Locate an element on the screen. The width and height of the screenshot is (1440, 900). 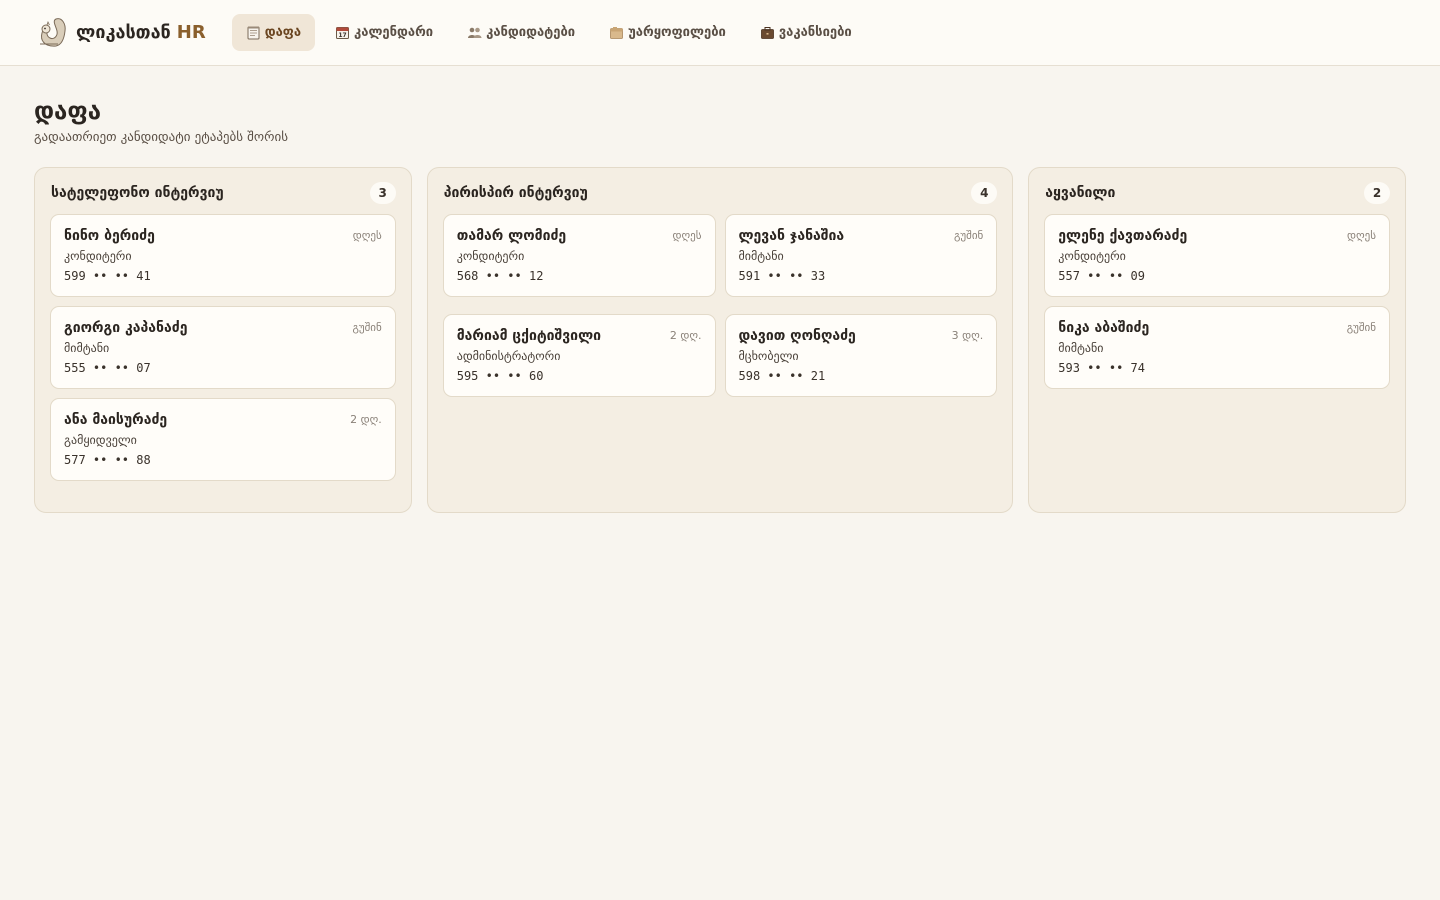
nav-item-board: დაფა is located at coordinates (273, 32).